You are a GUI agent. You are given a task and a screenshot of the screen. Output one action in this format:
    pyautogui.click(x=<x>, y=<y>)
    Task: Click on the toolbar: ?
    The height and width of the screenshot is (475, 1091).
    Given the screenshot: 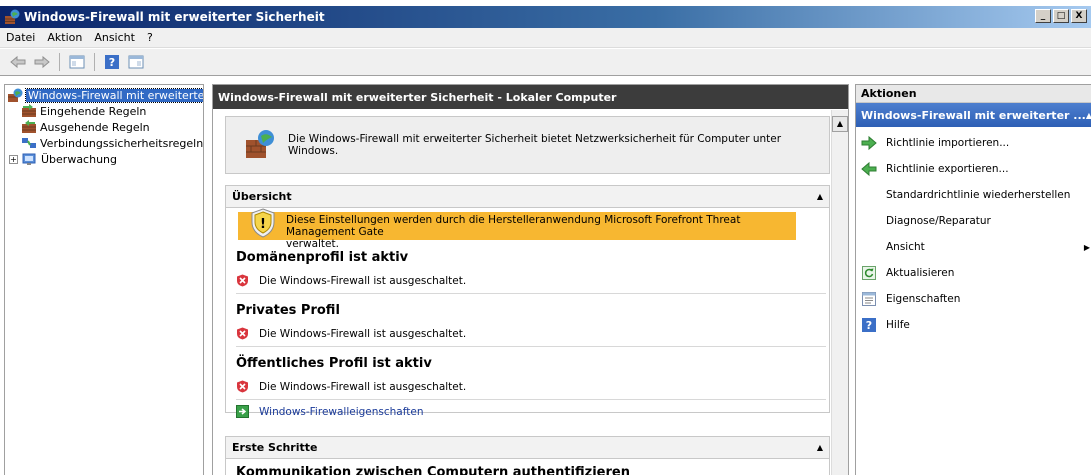 What is the action you would take?
    pyautogui.click(x=545, y=62)
    